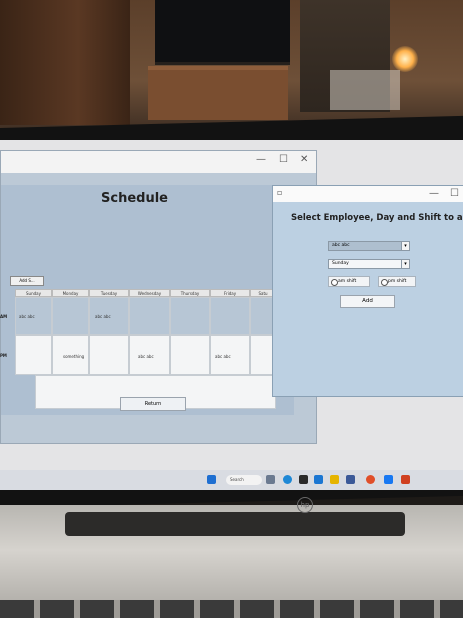 The width and height of the screenshot is (463, 618). I want to click on cell-pm-wednesday: abc abc, so click(149, 355).